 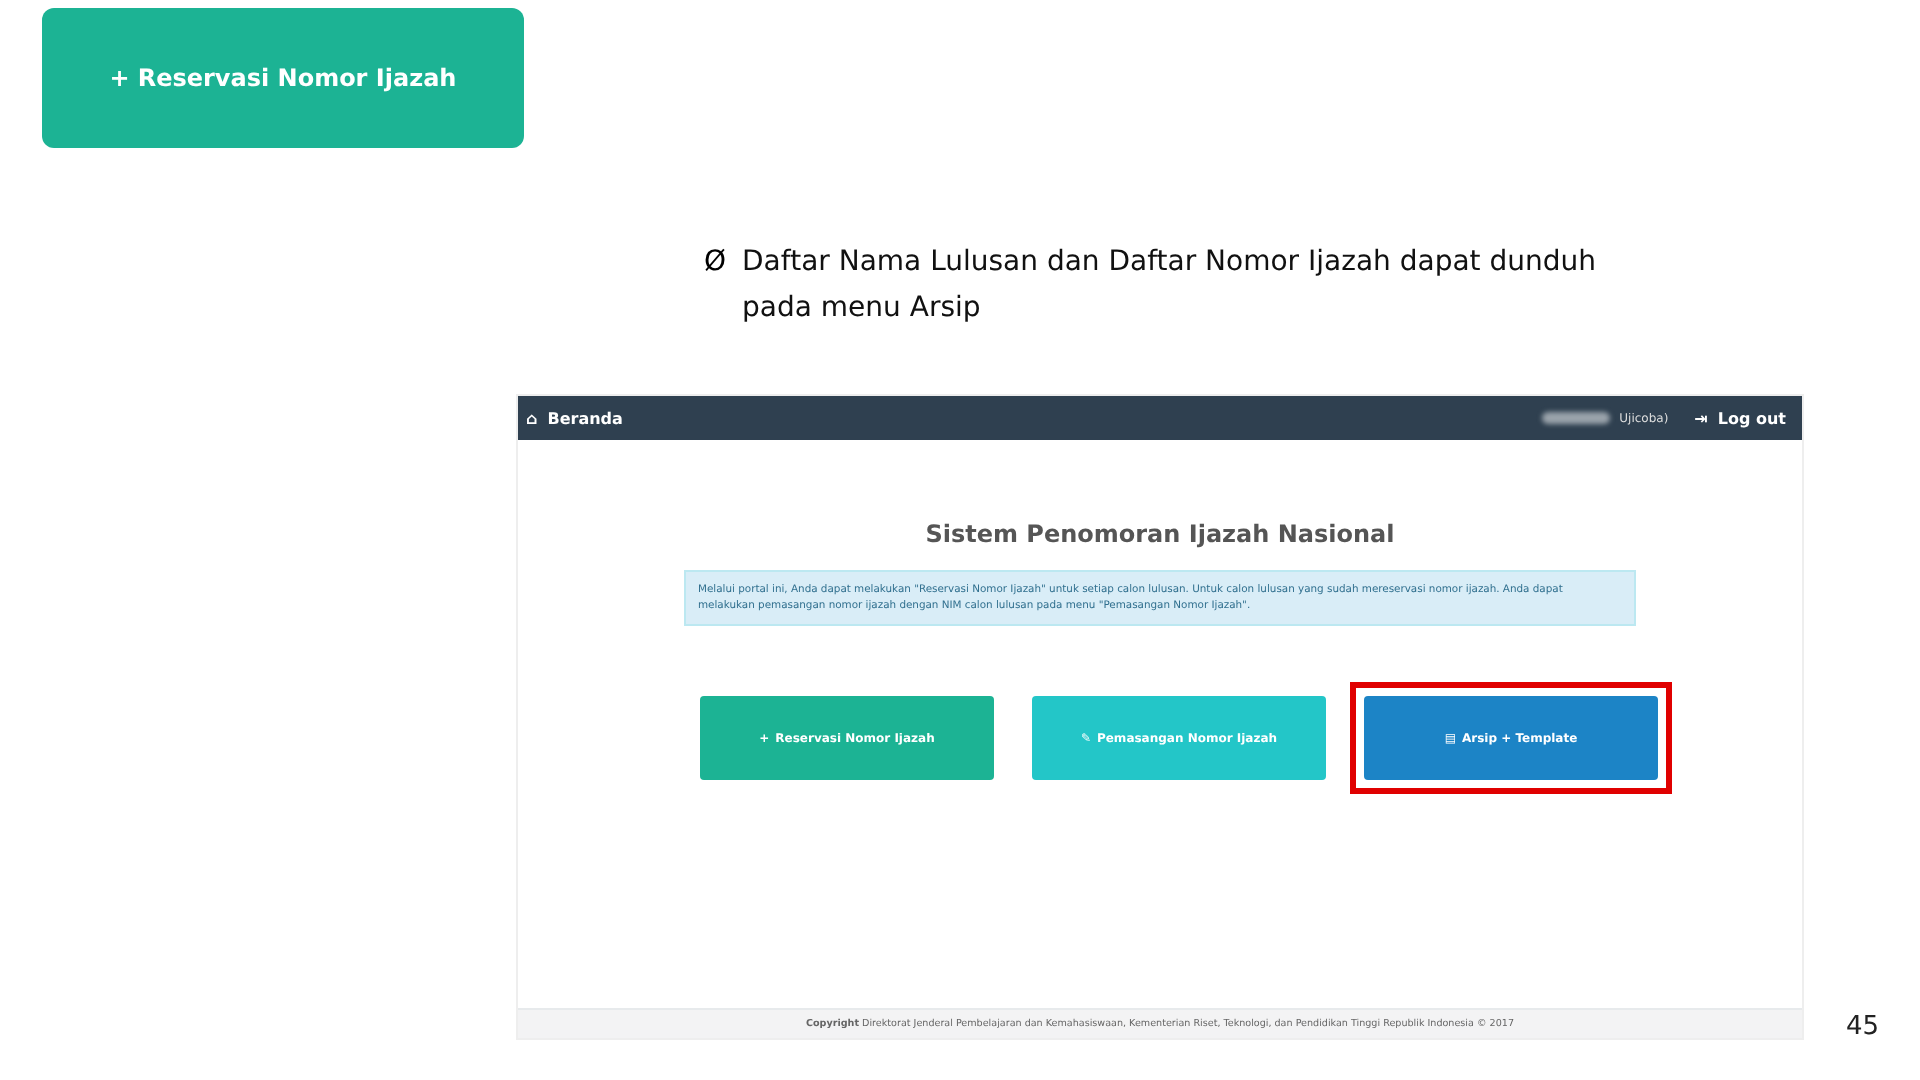 What do you see at coordinates (1701, 418) in the screenshot?
I see `logout-icon: ⇥` at bounding box center [1701, 418].